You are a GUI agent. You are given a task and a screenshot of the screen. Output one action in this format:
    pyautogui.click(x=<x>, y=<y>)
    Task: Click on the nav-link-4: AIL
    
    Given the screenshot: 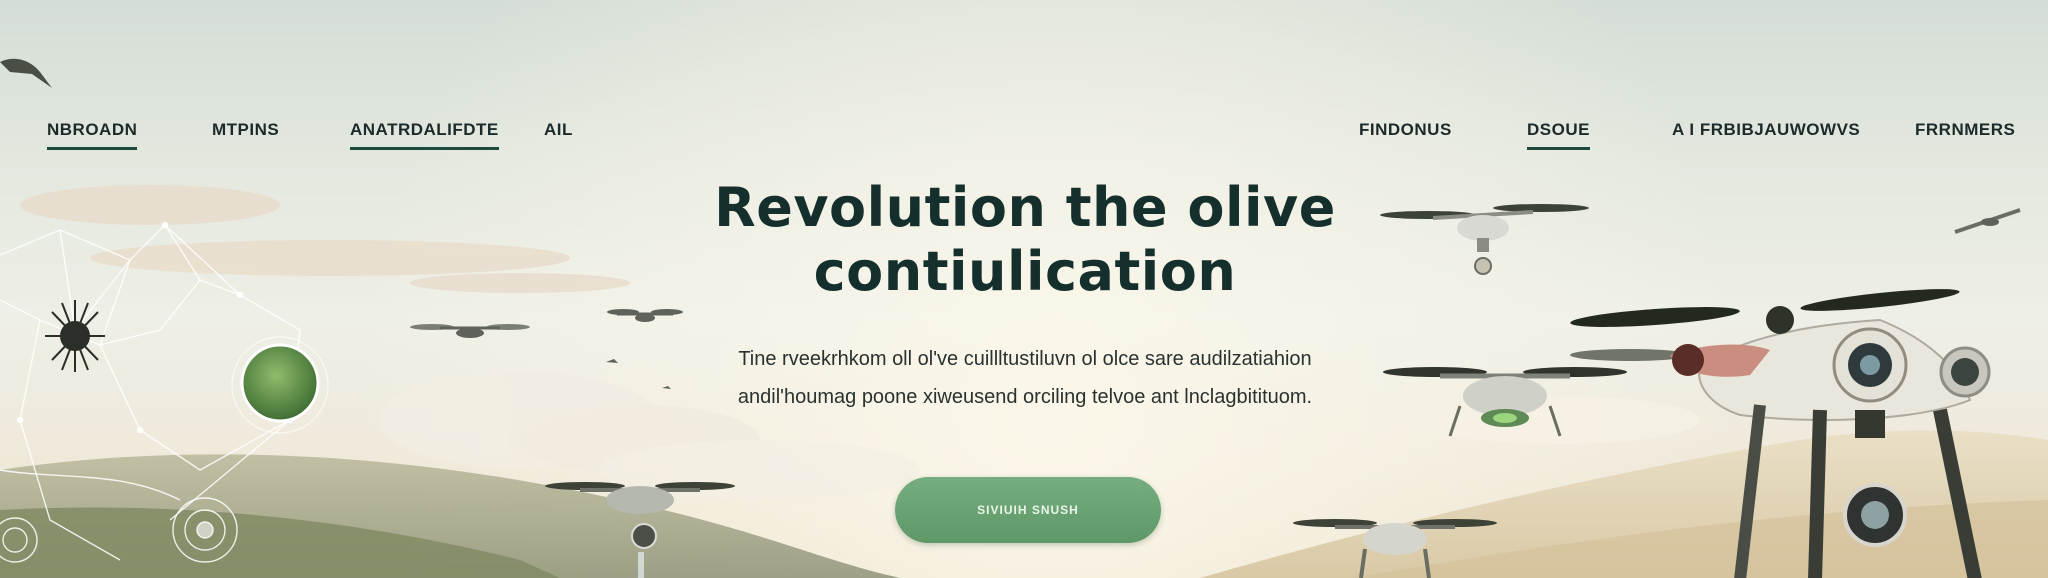 What is the action you would take?
    pyautogui.click(x=558, y=130)
    